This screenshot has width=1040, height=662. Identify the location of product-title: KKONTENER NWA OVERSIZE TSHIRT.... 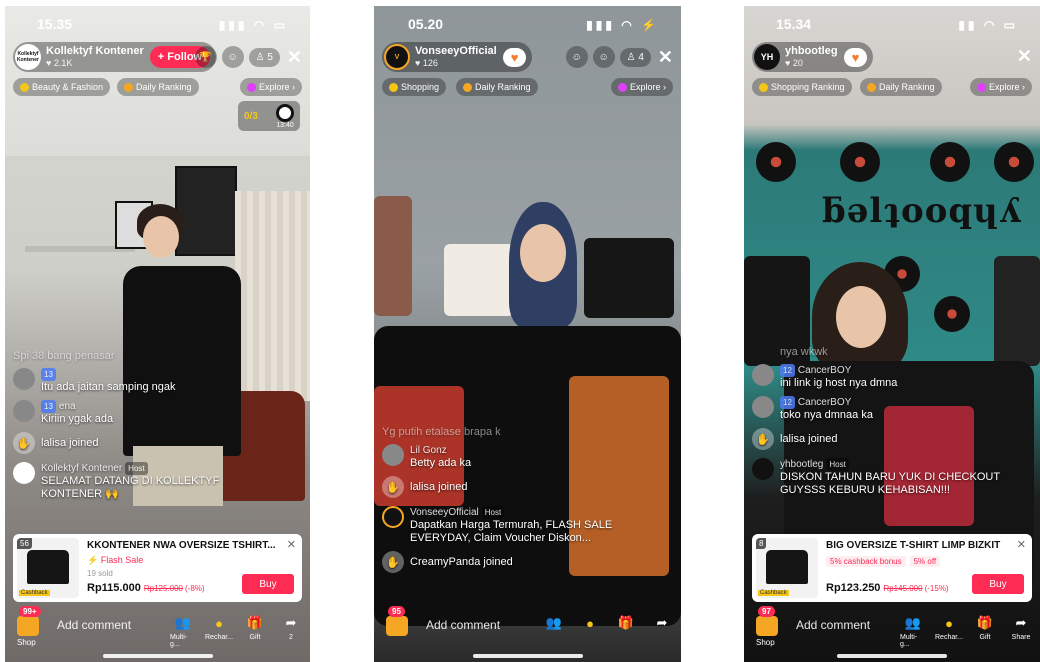
(192, 545).